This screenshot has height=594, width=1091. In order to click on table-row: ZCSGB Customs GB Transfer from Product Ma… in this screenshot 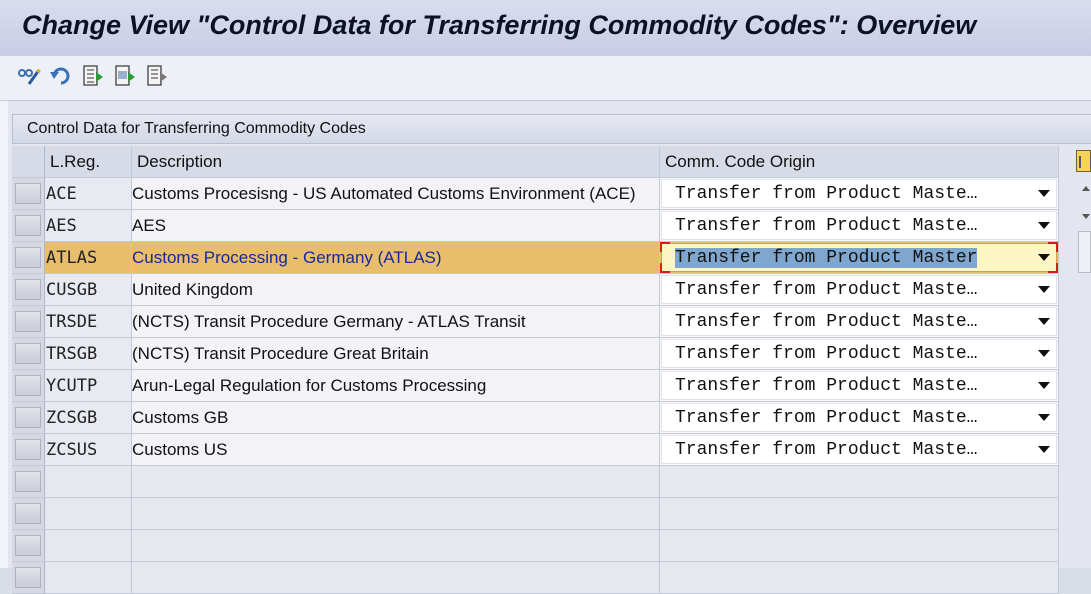, I will do `click(535, 418)`.